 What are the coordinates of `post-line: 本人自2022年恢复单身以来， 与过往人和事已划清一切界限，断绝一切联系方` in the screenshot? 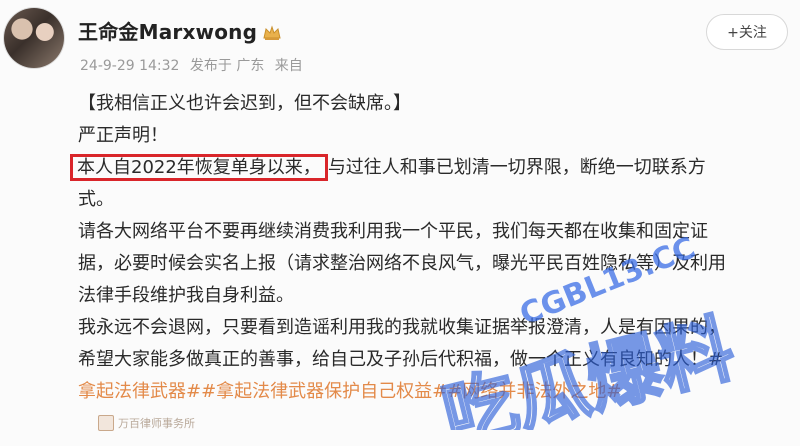 It's located at (432, 168).